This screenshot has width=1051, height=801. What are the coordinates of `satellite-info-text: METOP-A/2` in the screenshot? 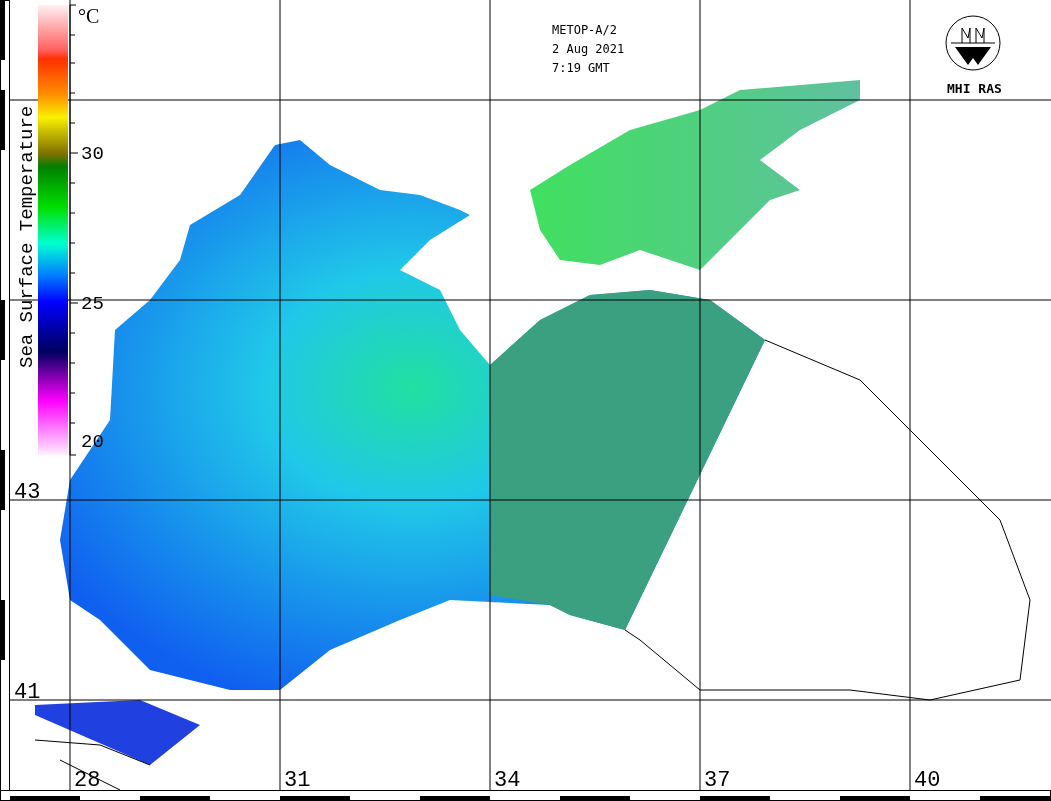 It's located at (585, 30).